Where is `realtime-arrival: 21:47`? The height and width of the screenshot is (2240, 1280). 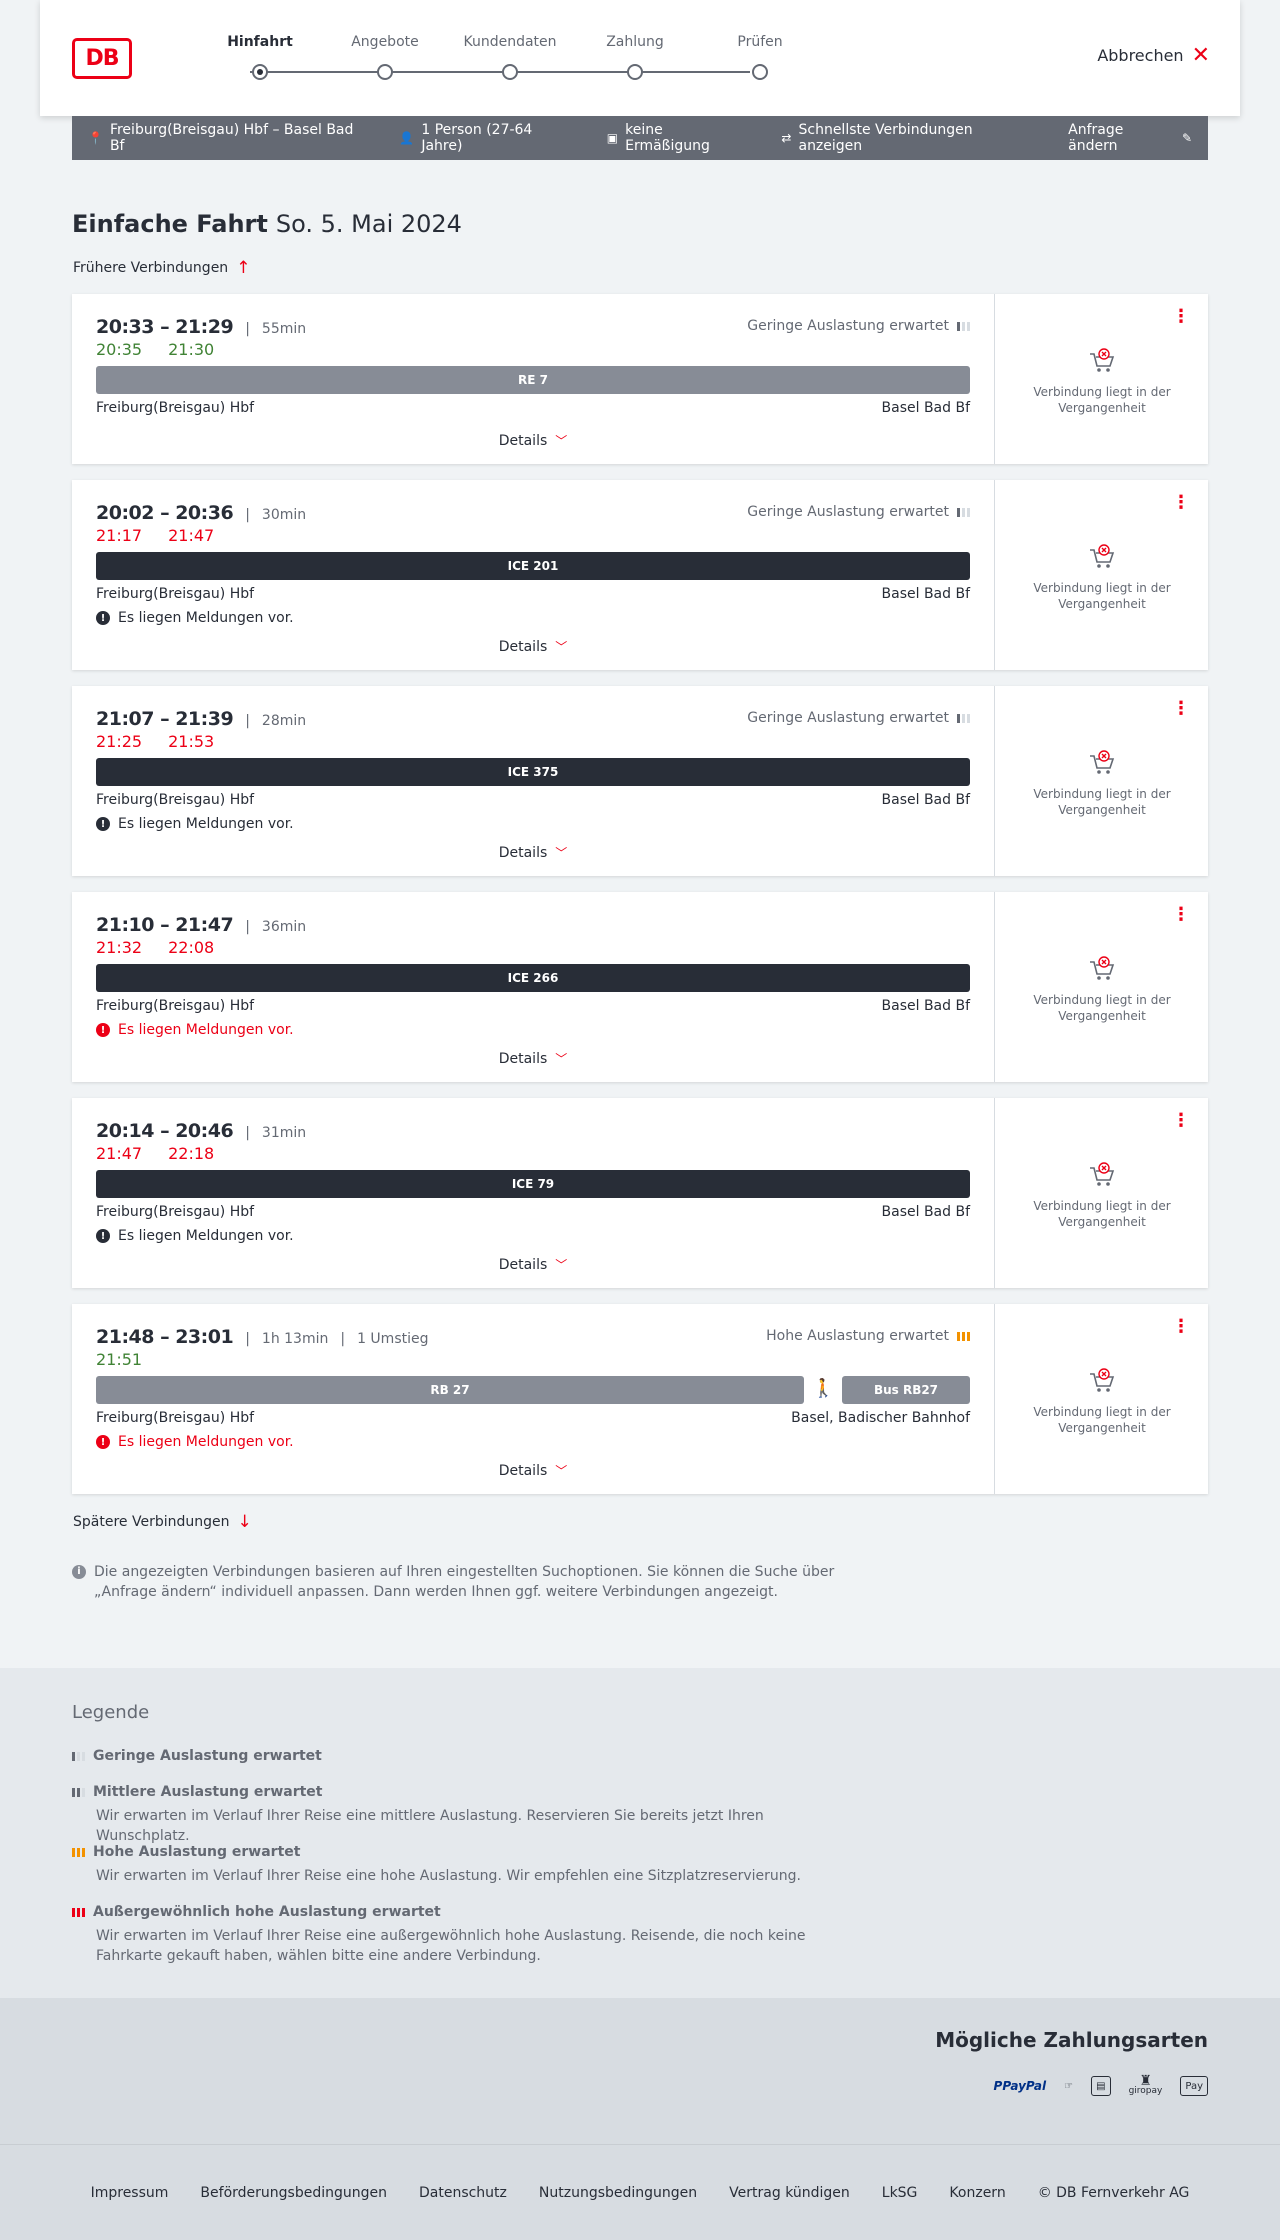 realtime-arrival: 21:47 is located at coordinates (191, 535).